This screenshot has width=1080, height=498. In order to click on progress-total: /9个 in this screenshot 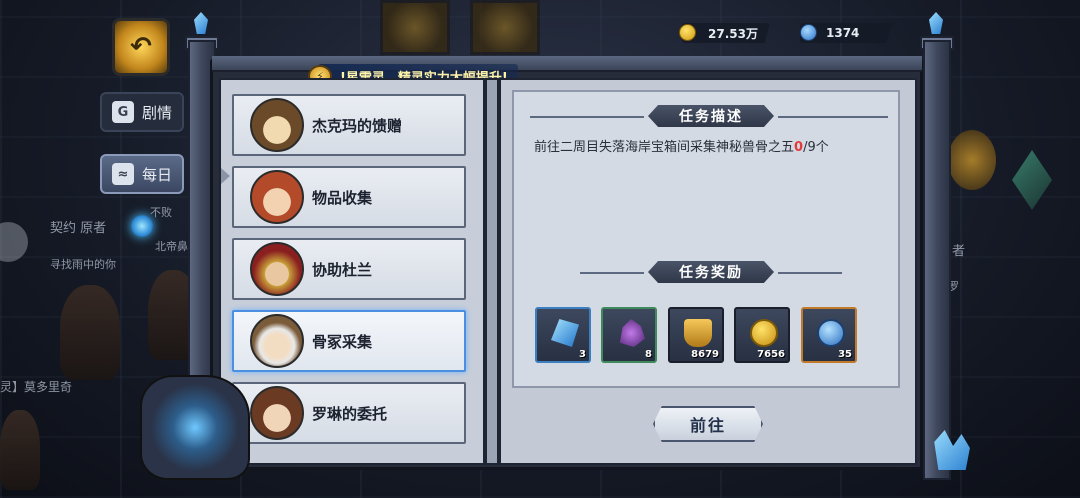, I will do `click(816, 147)`.